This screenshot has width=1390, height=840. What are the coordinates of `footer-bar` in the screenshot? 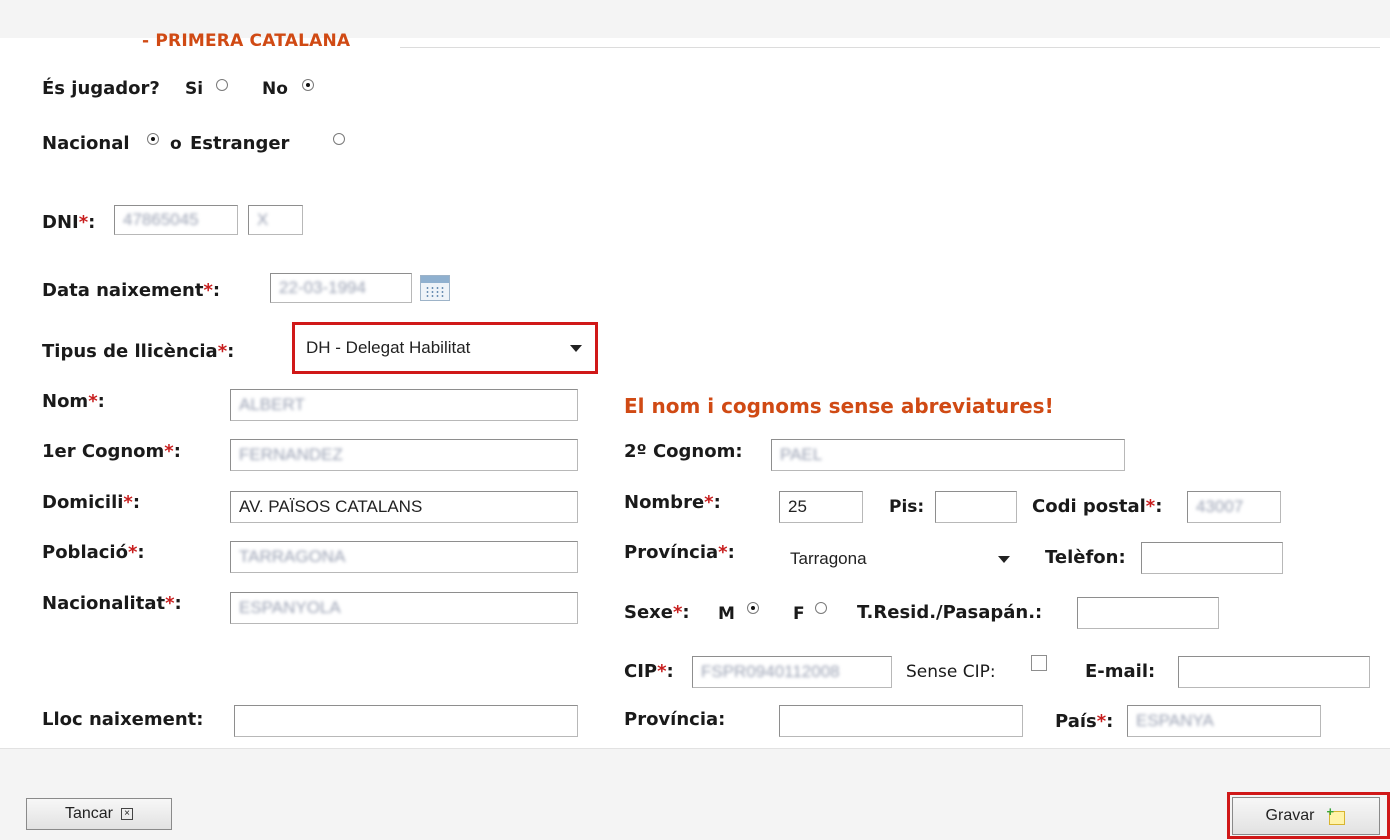 It's located at (695, 794).